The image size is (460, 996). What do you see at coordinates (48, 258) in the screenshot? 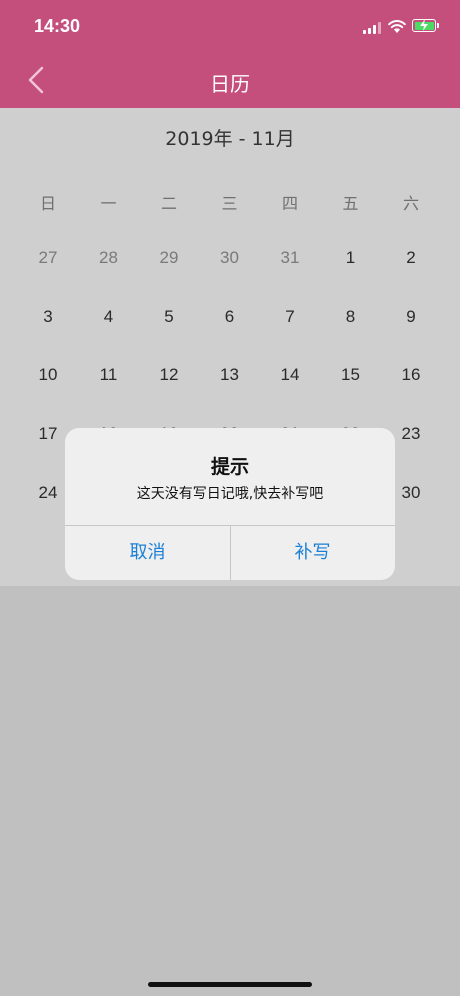
I see `calendar-day-other-month: 27` at bounding box center [48, 258].